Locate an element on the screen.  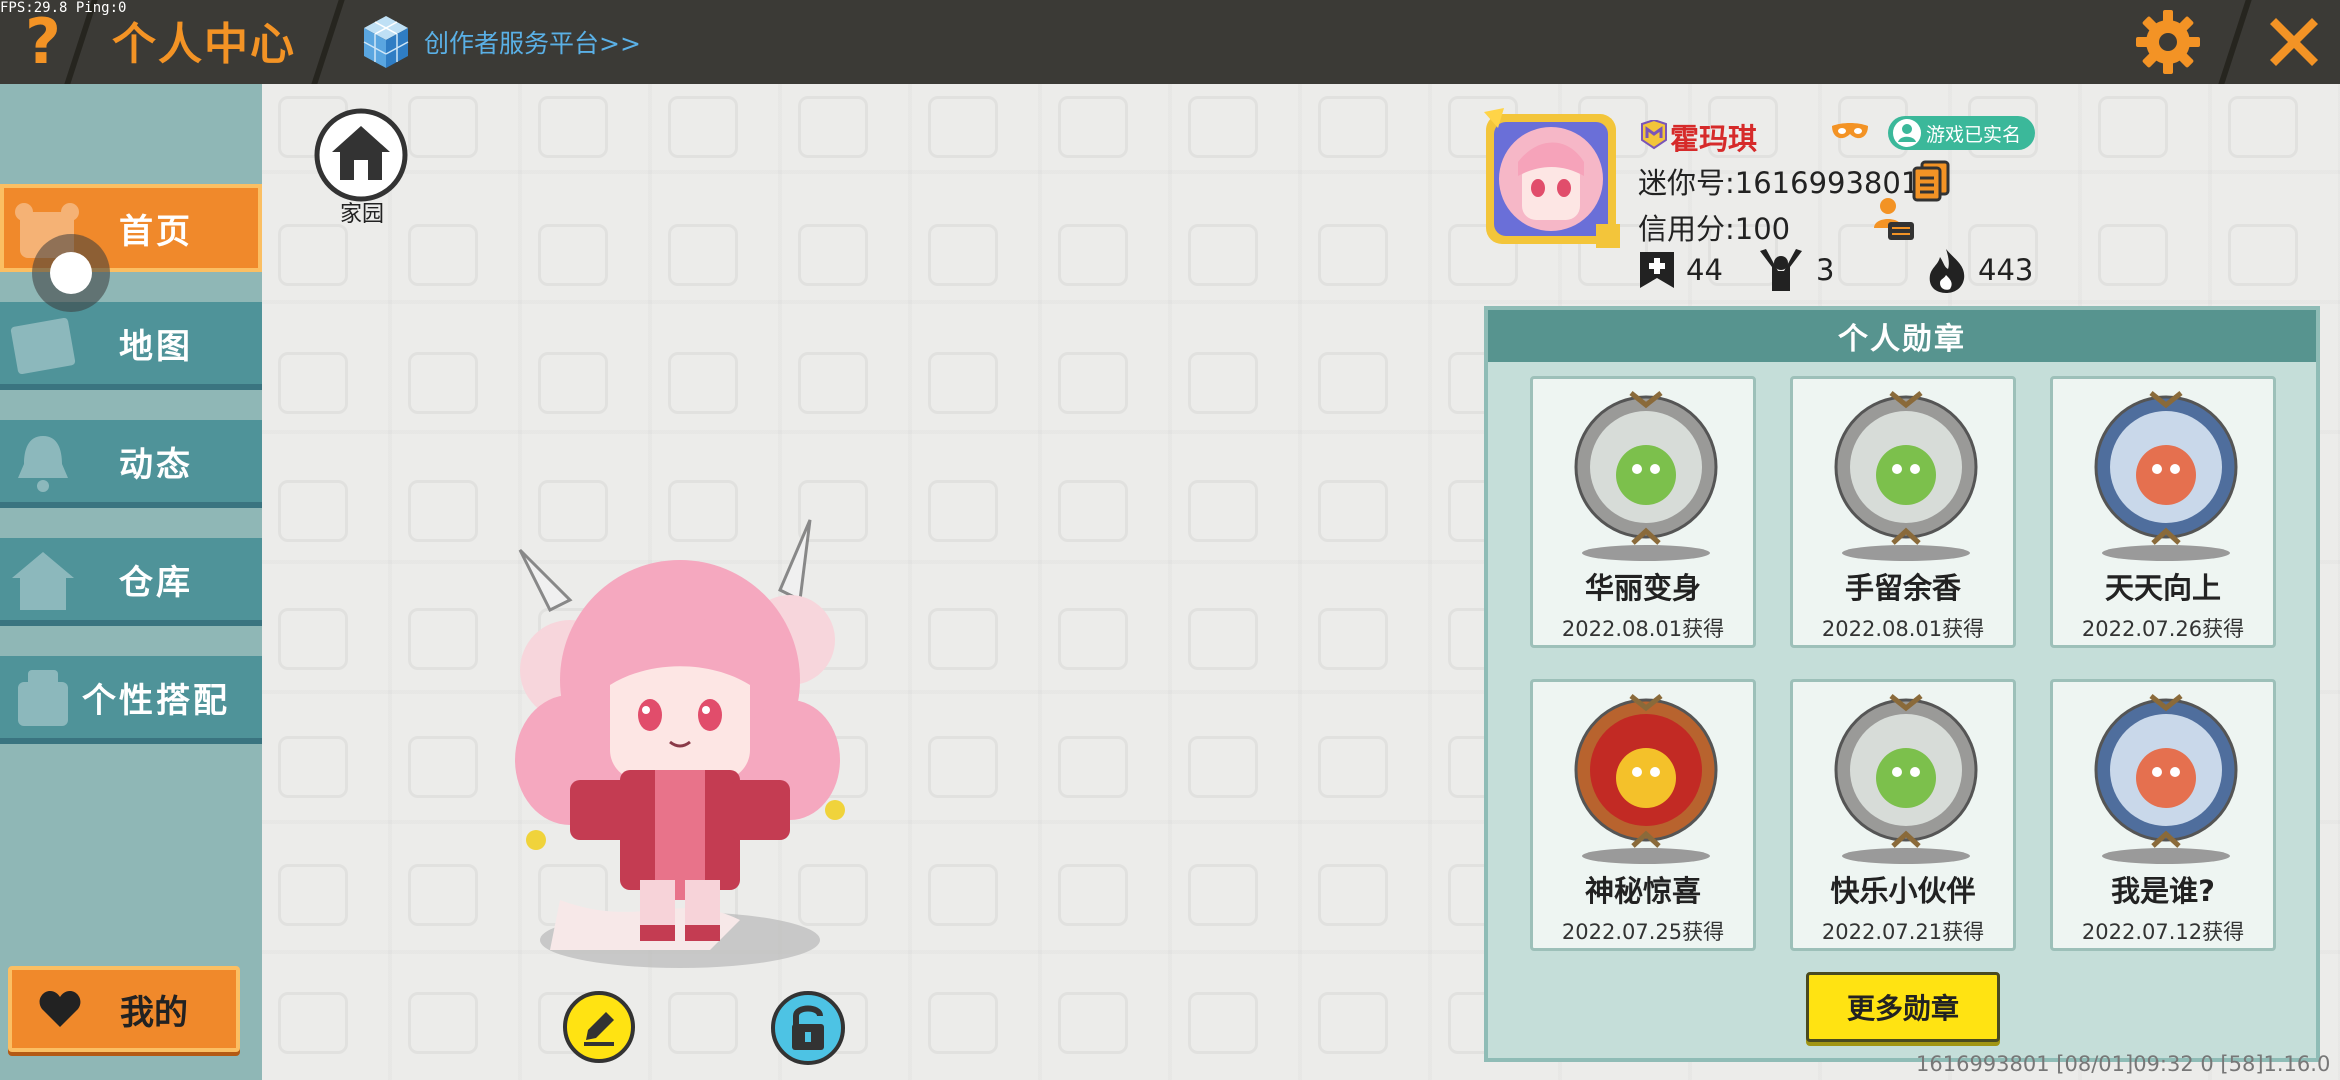
medal-card: 神秘惊喜 2022.07.25获得 is located at coordinates (1643, 815).